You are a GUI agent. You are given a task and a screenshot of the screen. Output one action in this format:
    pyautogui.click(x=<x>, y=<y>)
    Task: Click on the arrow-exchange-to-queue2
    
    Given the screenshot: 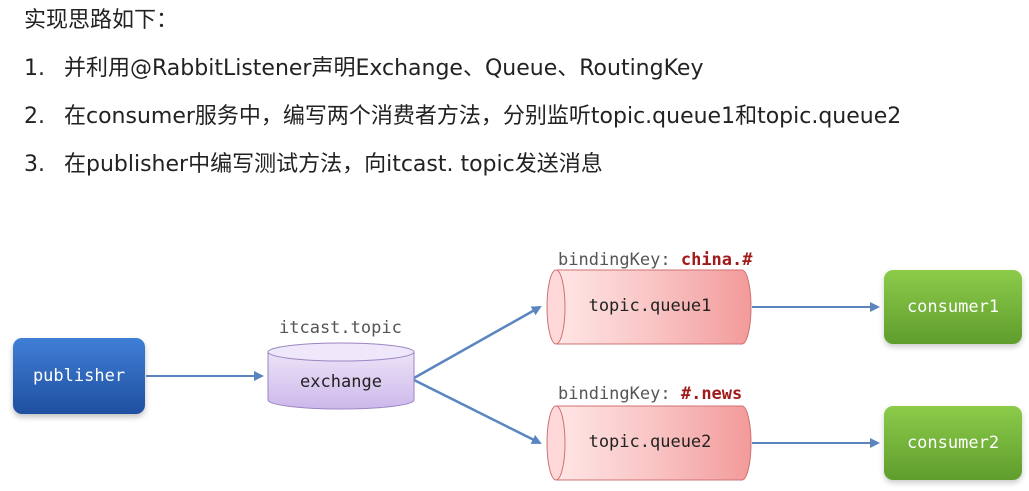 What is the action you would take?
    pyautogui.click(x=477, y=411)
    